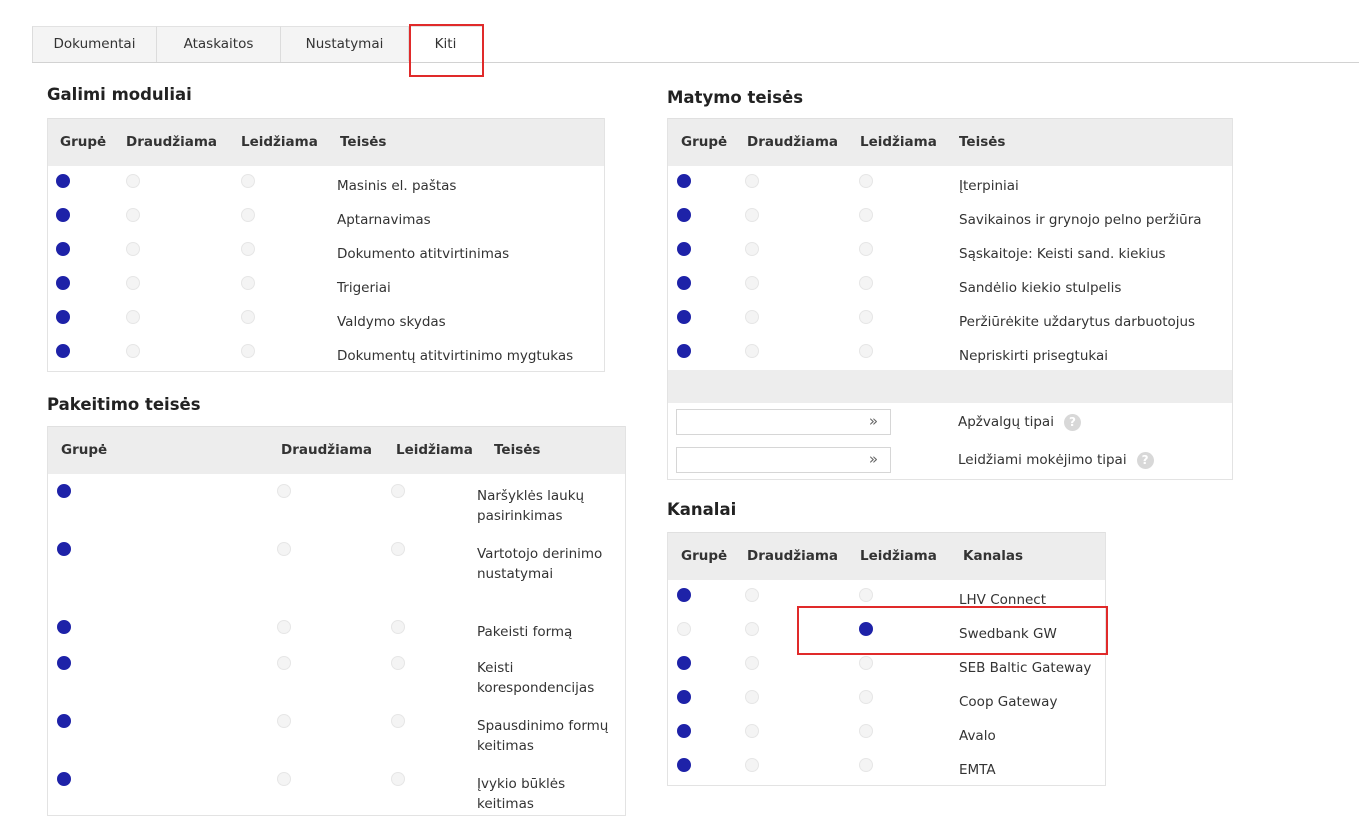  I want to click on section-title-galimi-moduliai: Galimi moduliai, so click(119, 94).